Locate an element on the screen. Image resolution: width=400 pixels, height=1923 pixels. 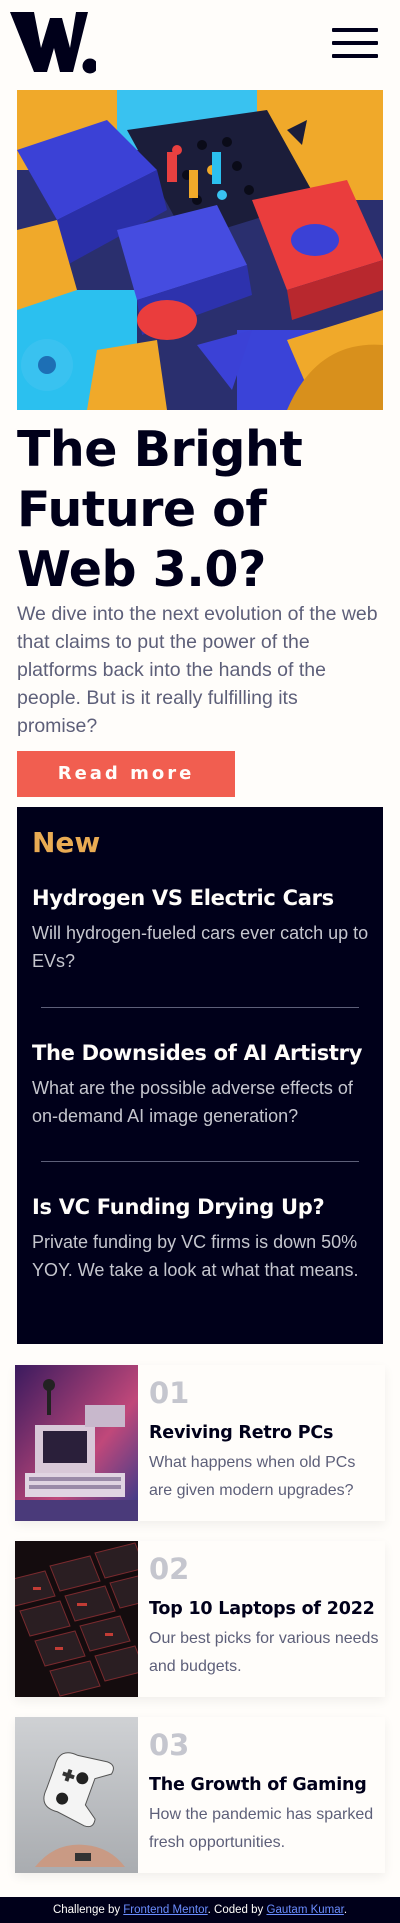
card-title: Reviving Retro PCs is located at coordinates (264, 1433).